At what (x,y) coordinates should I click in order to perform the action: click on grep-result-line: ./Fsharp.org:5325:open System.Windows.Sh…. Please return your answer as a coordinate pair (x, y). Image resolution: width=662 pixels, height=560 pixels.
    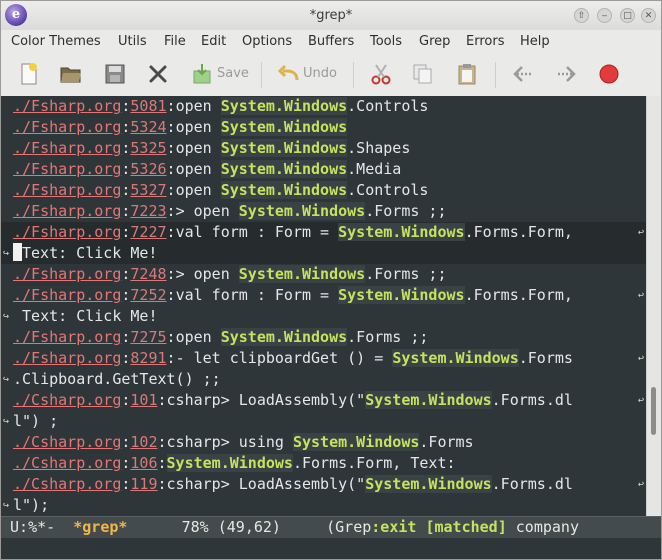
    Looking at the image, I should click on (323, 148).